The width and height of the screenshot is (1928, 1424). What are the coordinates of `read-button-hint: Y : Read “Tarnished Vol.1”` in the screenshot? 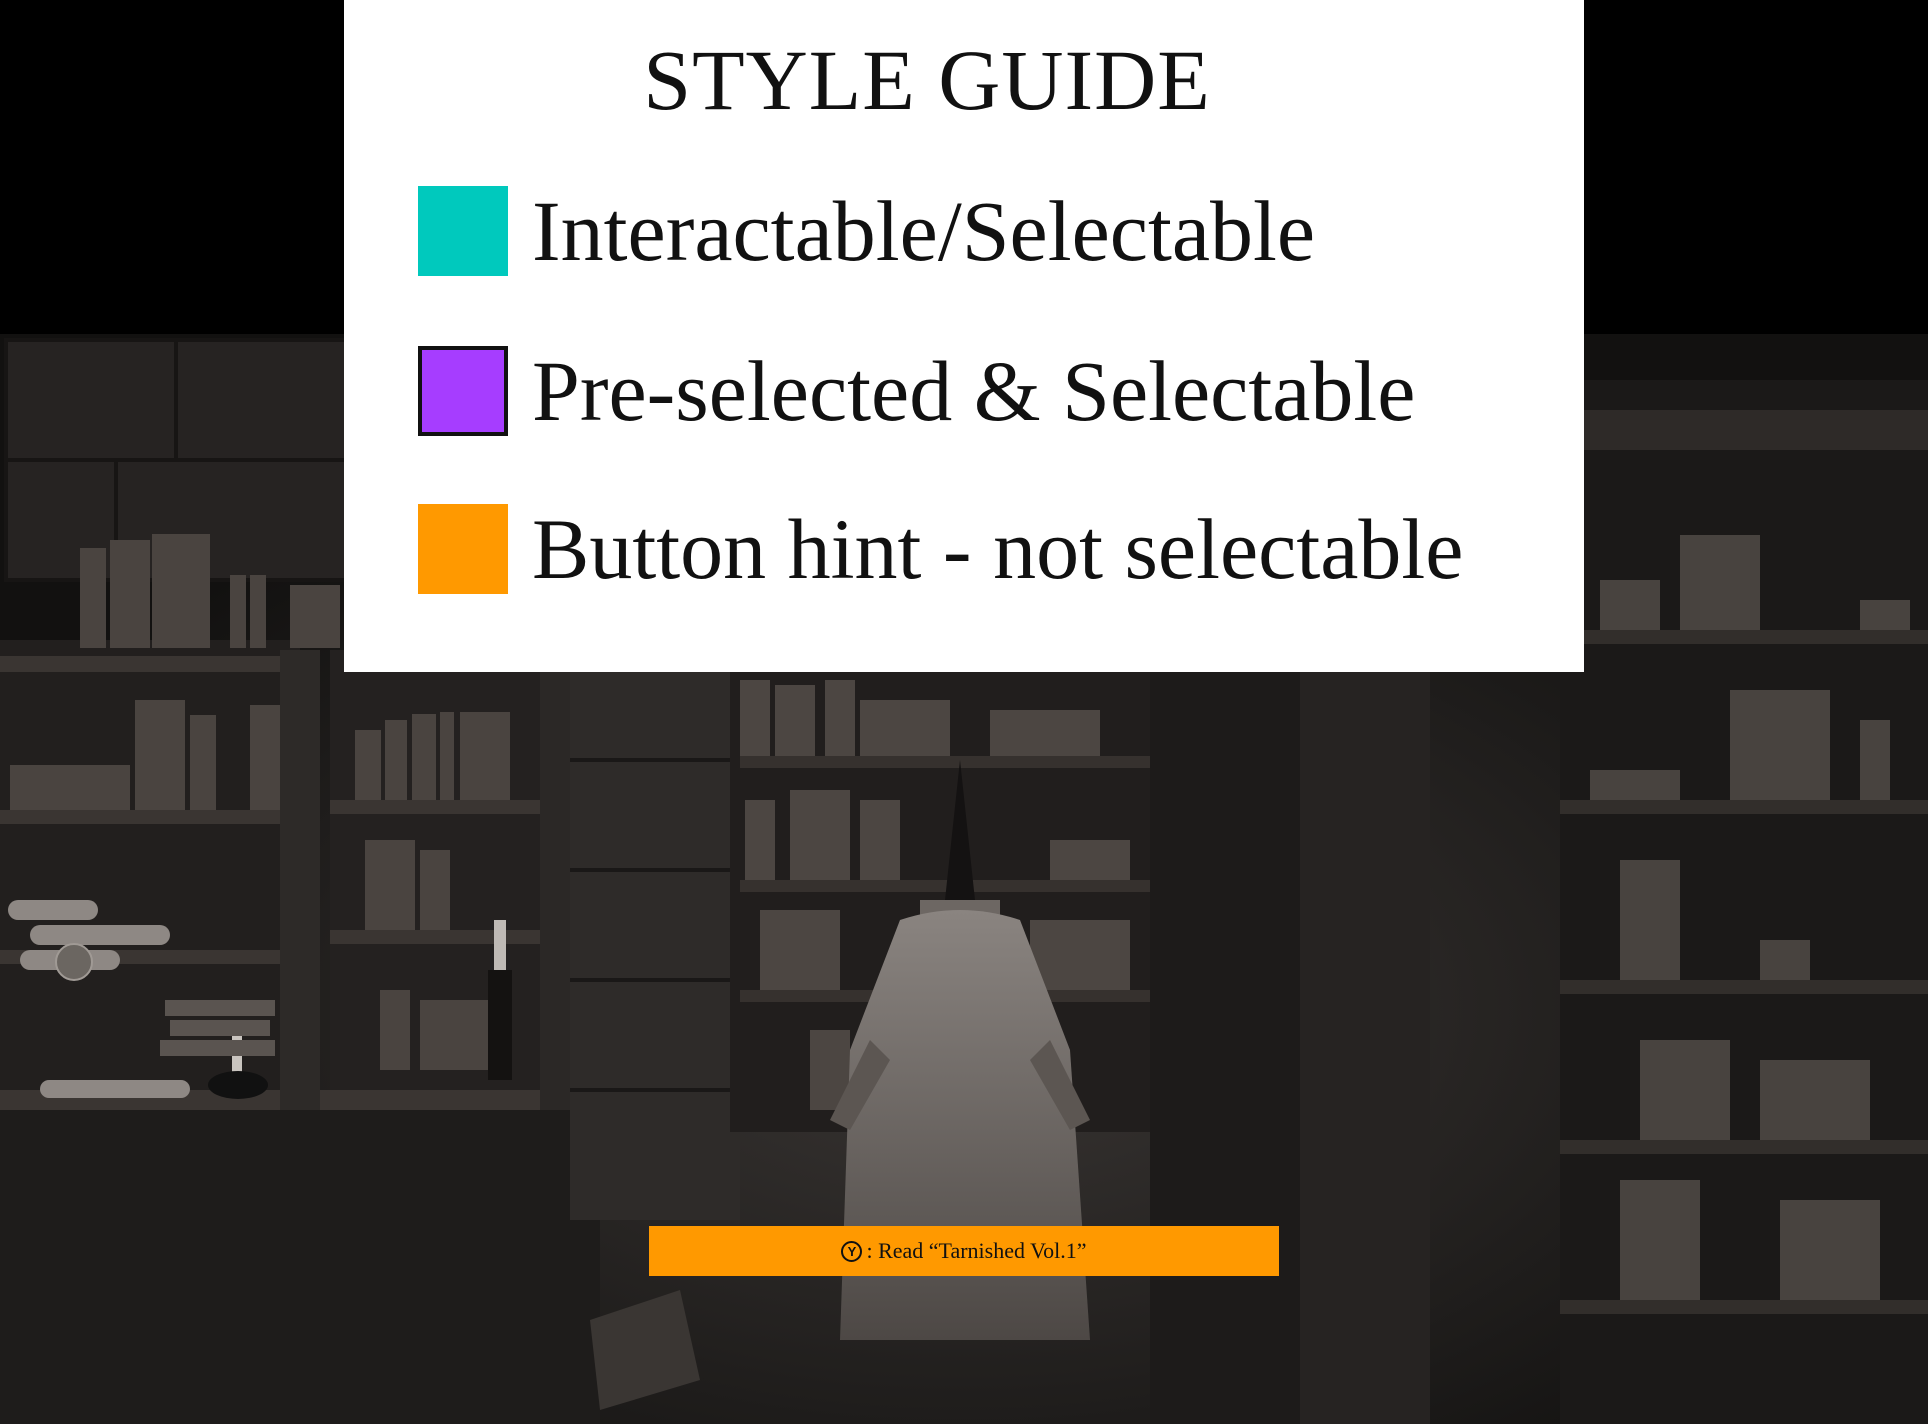 It's located at (964, 1251).